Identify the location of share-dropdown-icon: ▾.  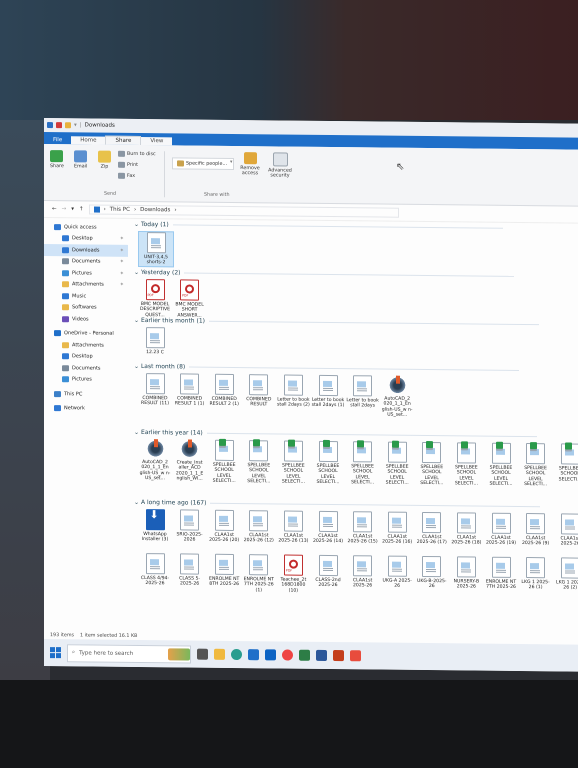
(231, 162).